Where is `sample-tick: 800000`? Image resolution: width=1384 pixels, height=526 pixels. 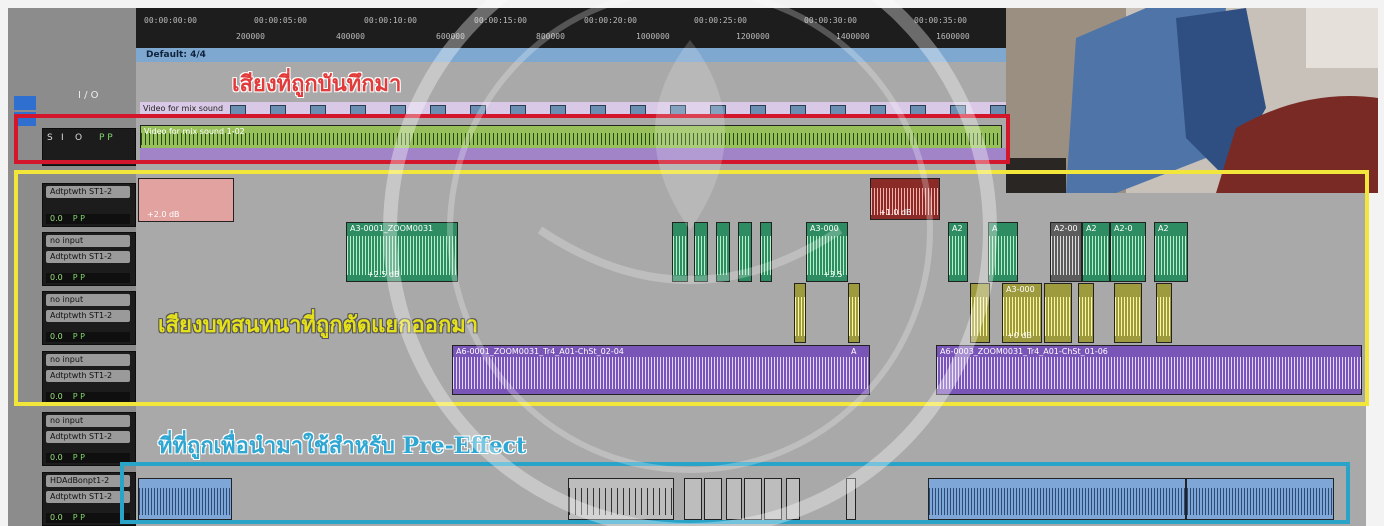 sample-tick: 800000 is located at coordinates (550, 36).